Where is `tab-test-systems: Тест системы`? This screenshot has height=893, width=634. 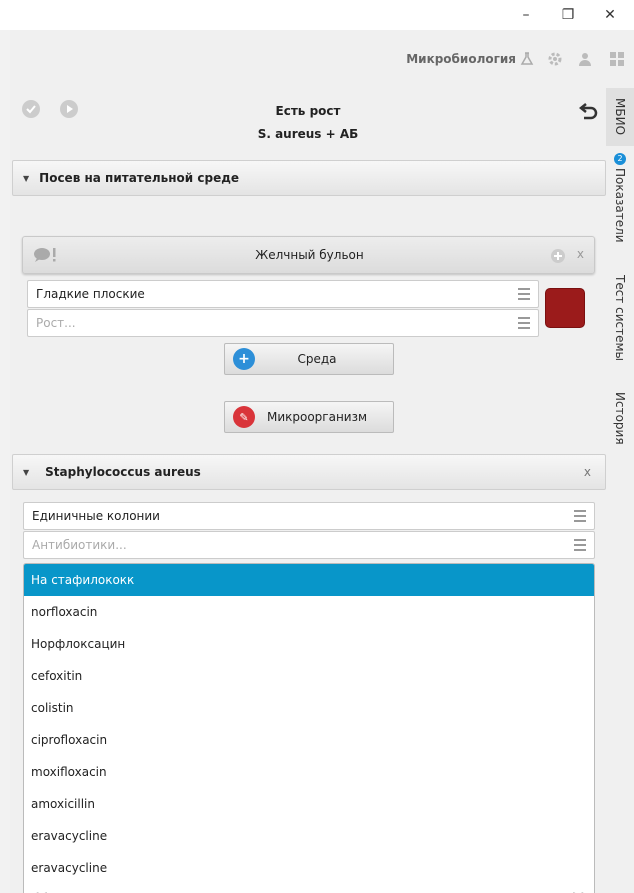
tab-test-systems: Тест системы is located at coordinates (620, 318).